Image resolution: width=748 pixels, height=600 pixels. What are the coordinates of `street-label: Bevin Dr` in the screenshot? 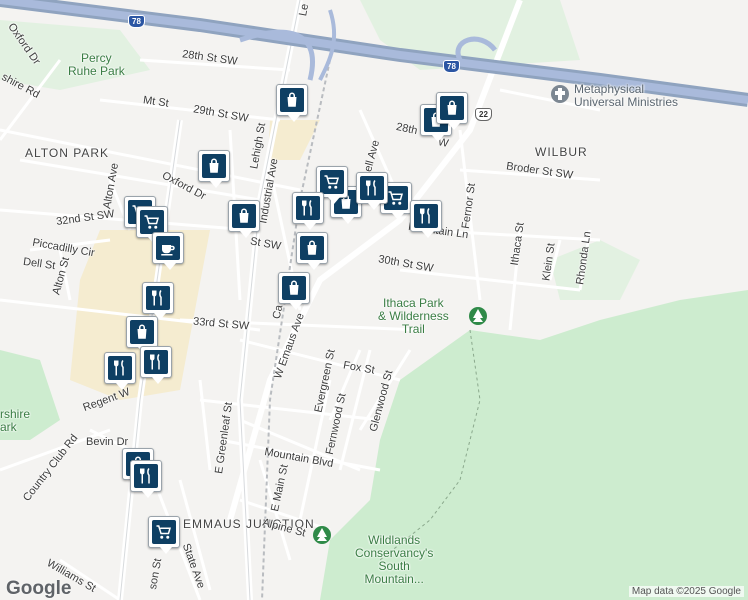 It's located at (107, 442).